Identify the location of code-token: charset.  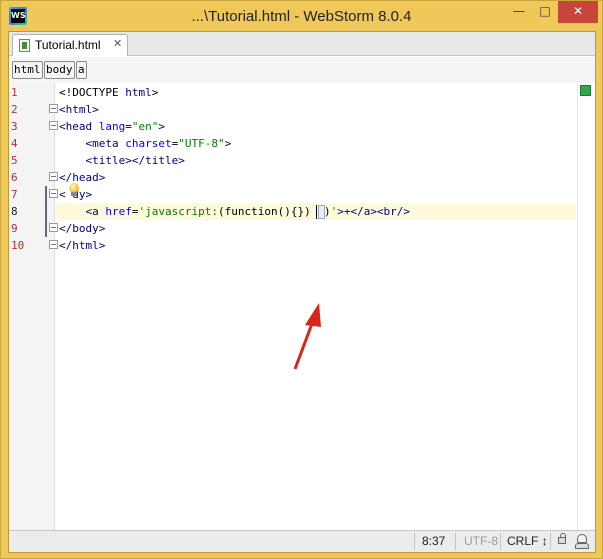
(148, 143).